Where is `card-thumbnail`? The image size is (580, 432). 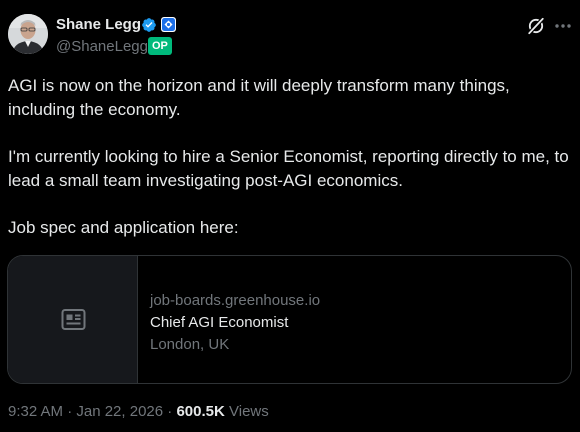
card-thumbnail is located at coordinates (73, 319).